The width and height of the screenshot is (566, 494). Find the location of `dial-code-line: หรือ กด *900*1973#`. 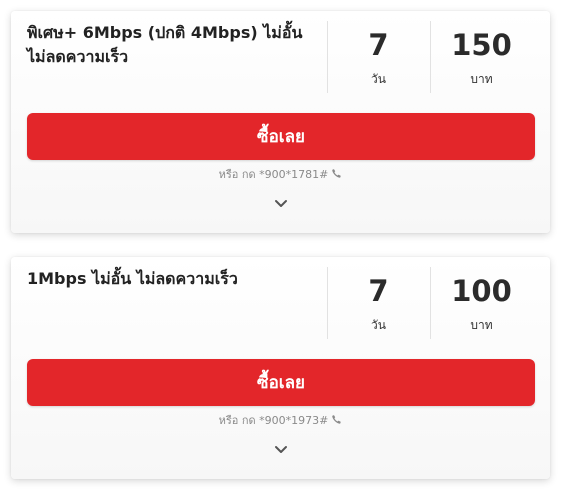

dial-code-line: หรือ กด *900*1973# is located at coordinates (280, 421).